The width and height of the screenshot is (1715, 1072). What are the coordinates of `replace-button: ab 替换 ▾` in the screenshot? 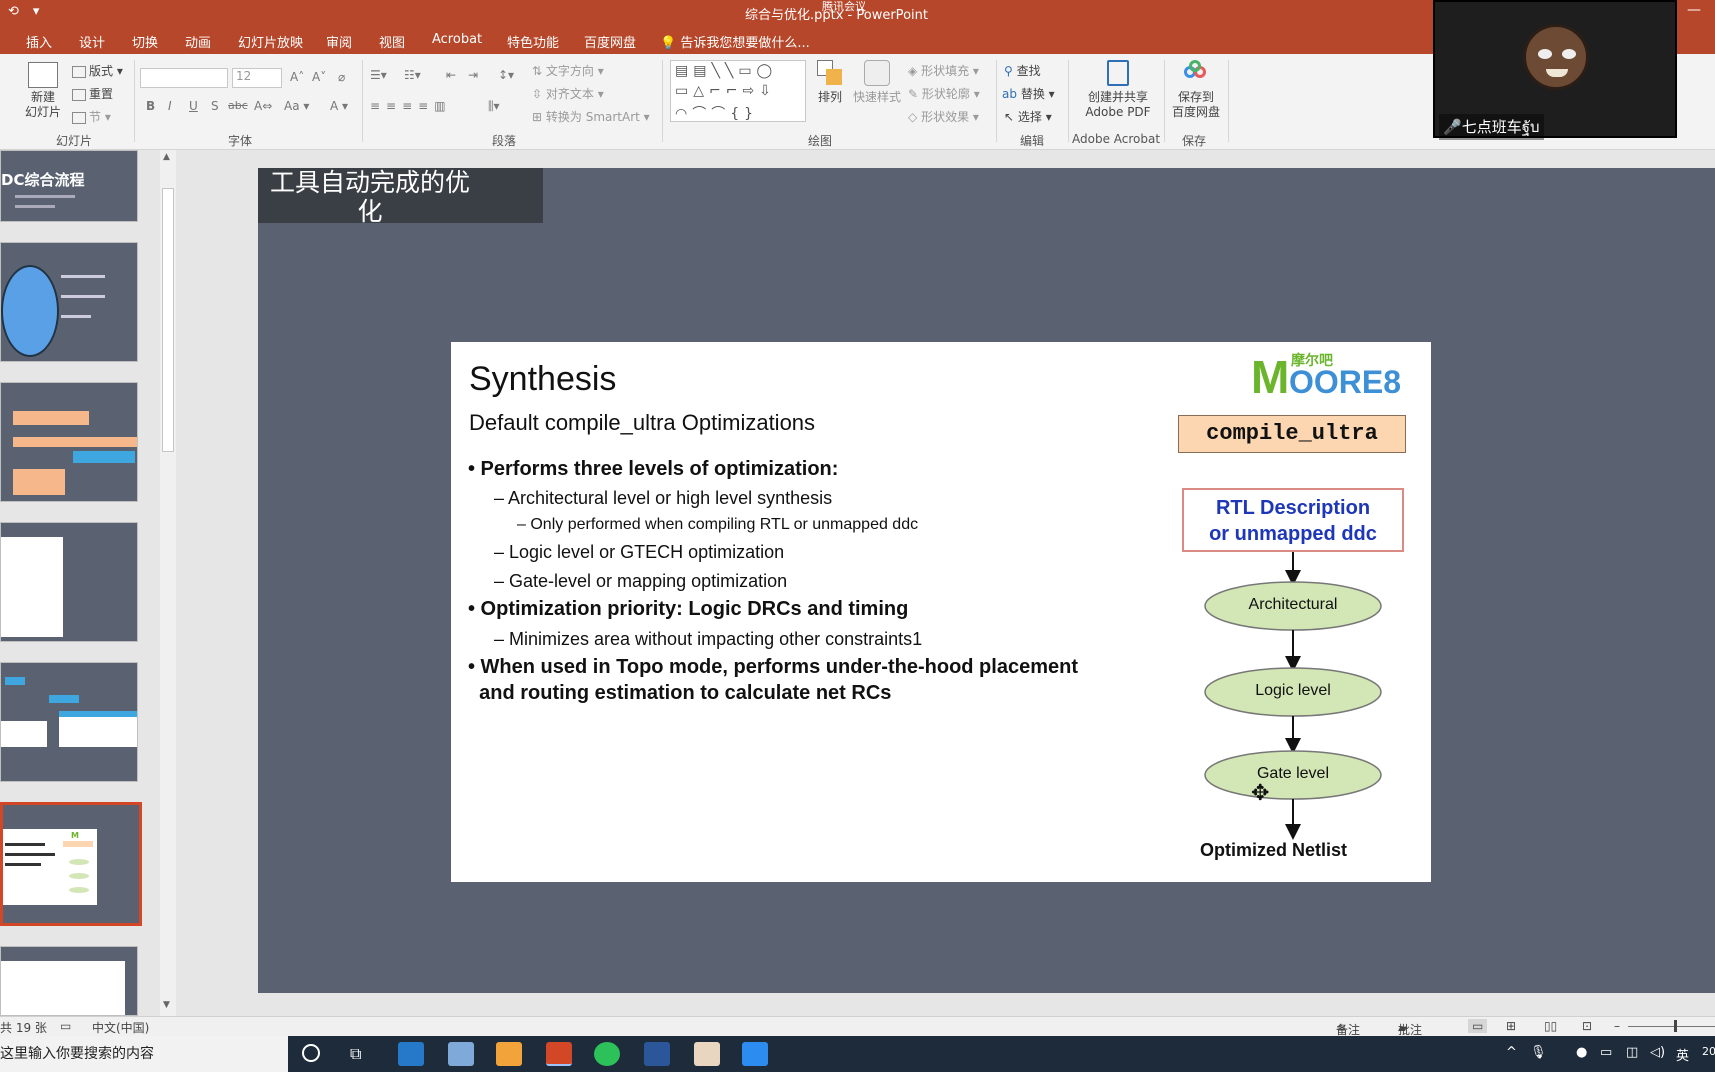 It's located at (1028, 93).